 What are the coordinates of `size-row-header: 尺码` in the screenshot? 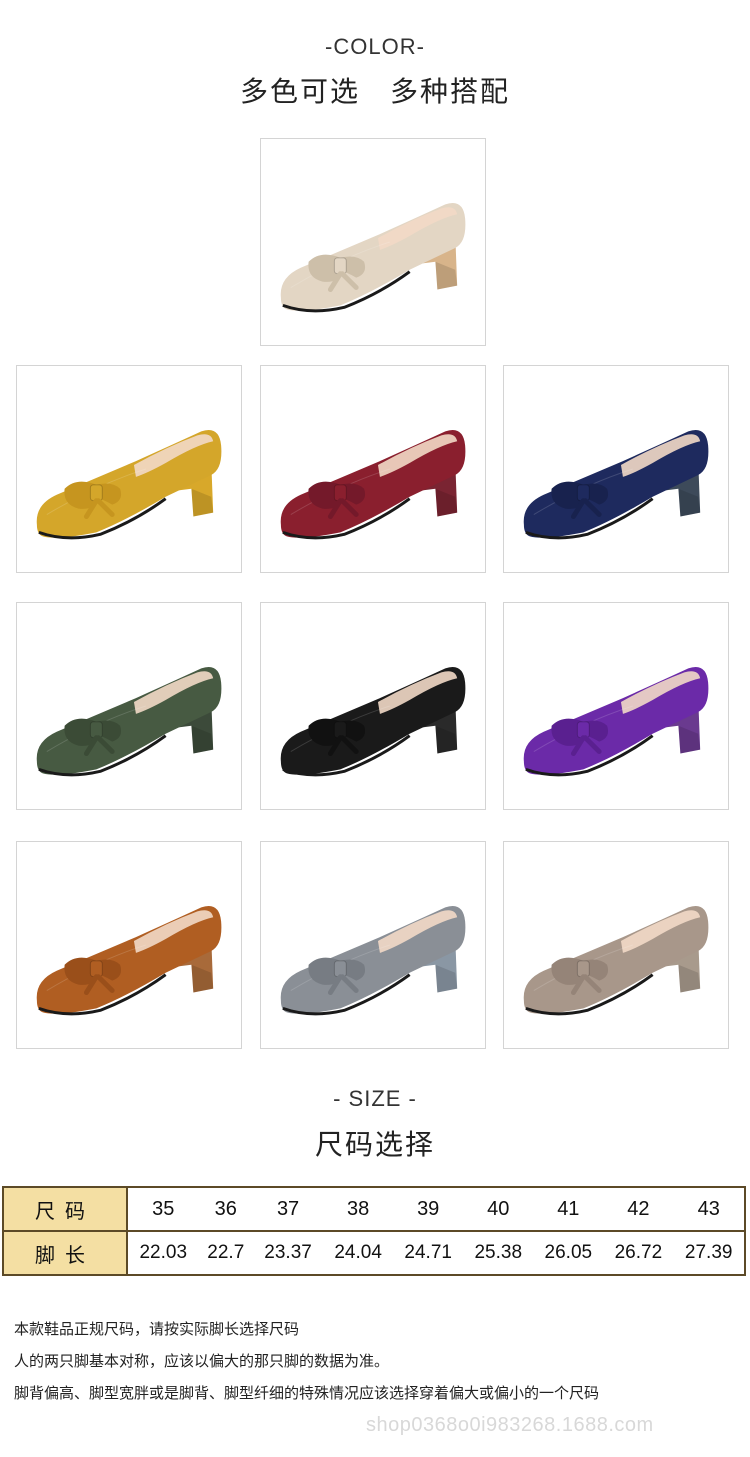 It's located at (65, 1209).